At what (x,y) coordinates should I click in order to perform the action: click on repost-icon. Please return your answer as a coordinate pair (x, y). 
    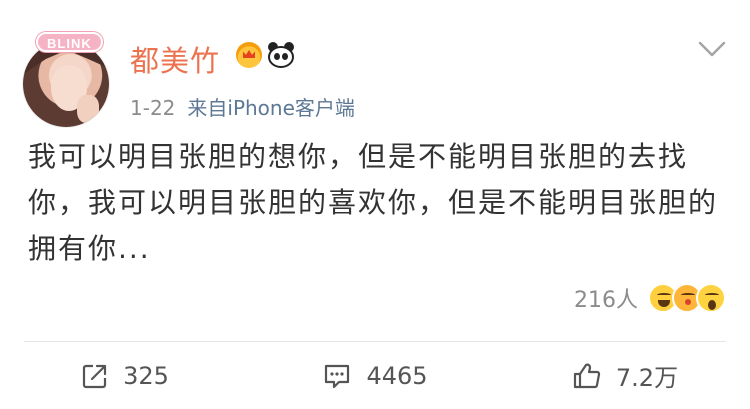
    Looking at the image, I should click on (95, 376).